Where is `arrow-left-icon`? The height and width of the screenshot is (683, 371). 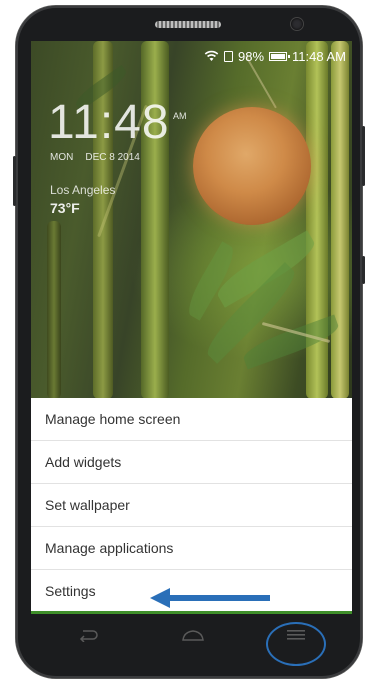 arrow-left-icon is located at coordinates (210, 598).